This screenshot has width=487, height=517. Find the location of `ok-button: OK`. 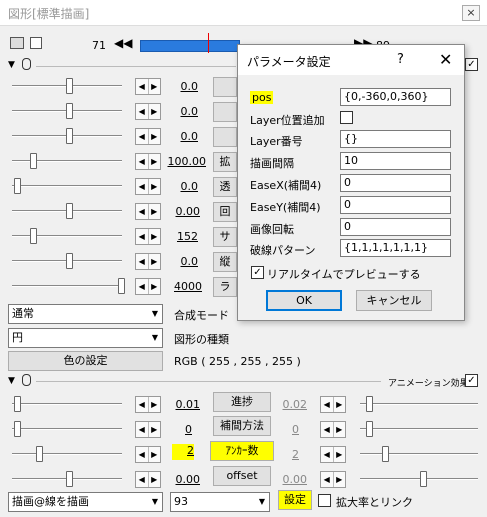

ok-button: OK is located at coordinates (304, 300).